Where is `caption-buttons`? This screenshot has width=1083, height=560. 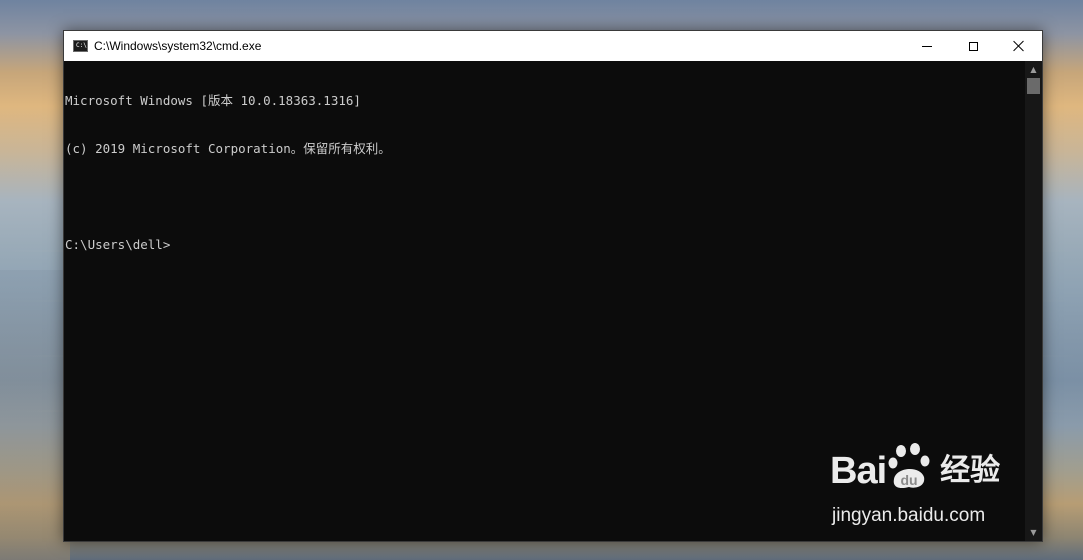
caption-buttons is located at coordinates (973, 46).